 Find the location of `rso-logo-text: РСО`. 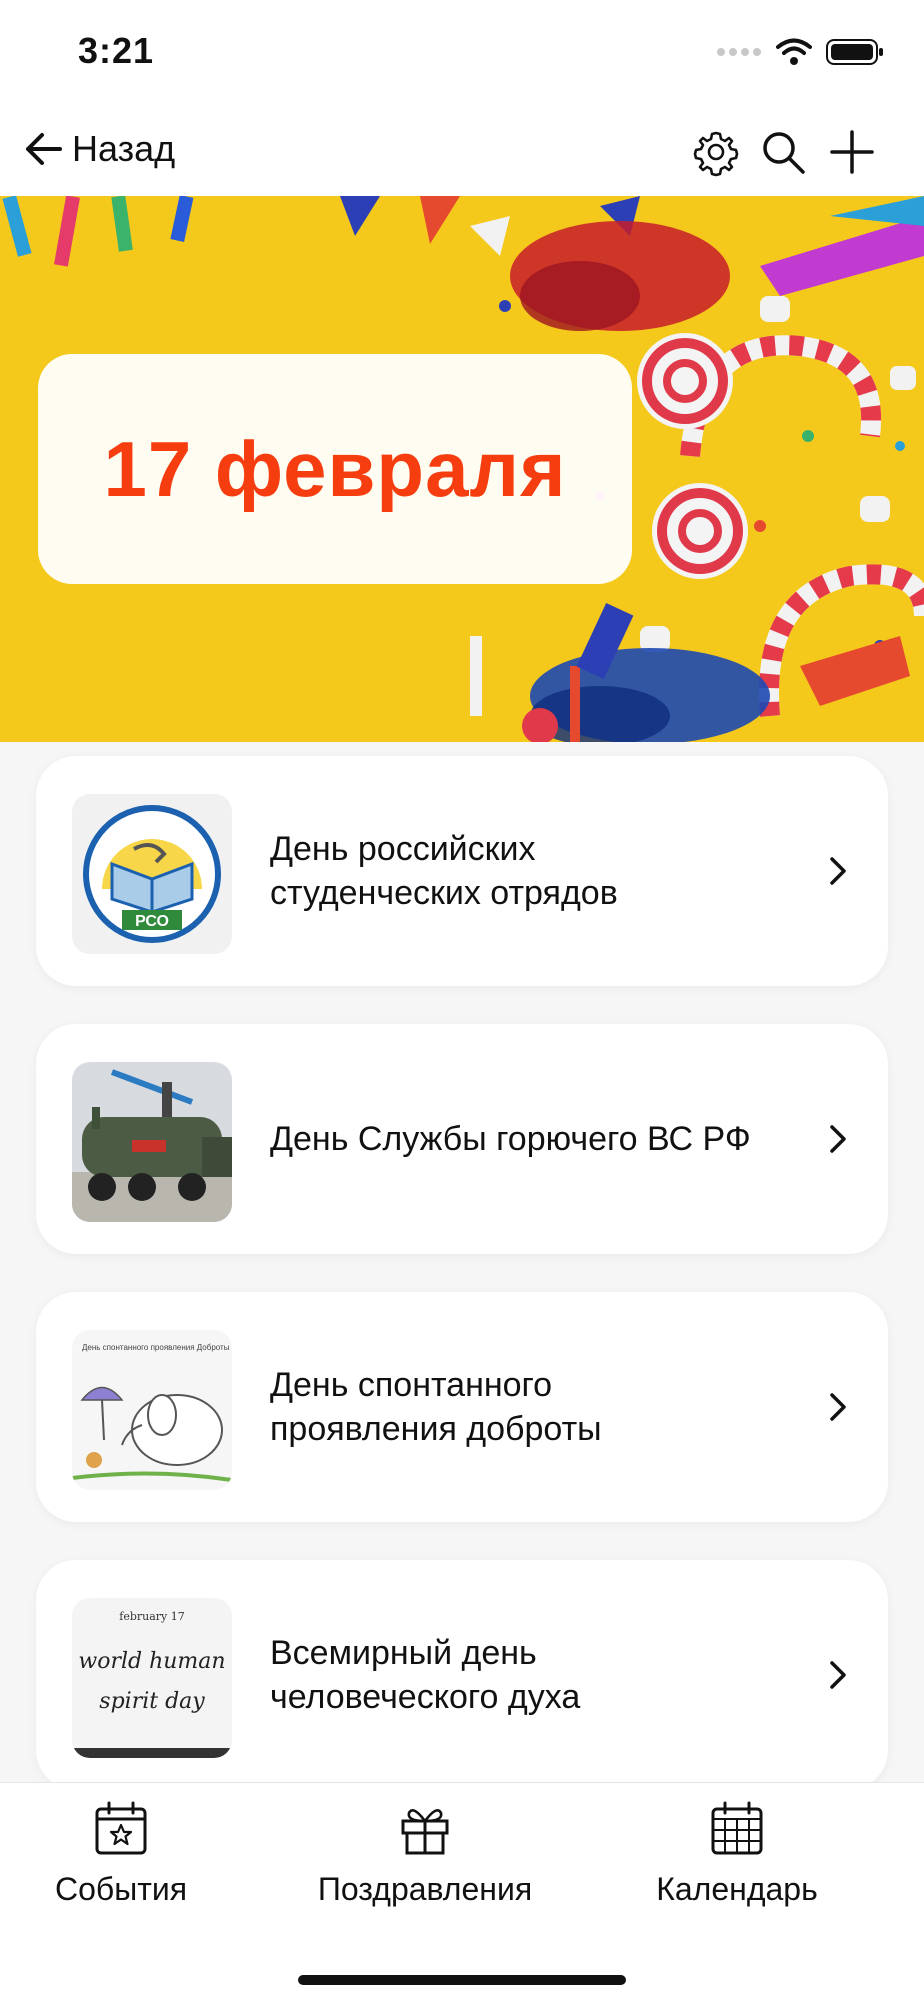

rso-logo-text: РСО is located at coordinates (152, 921).